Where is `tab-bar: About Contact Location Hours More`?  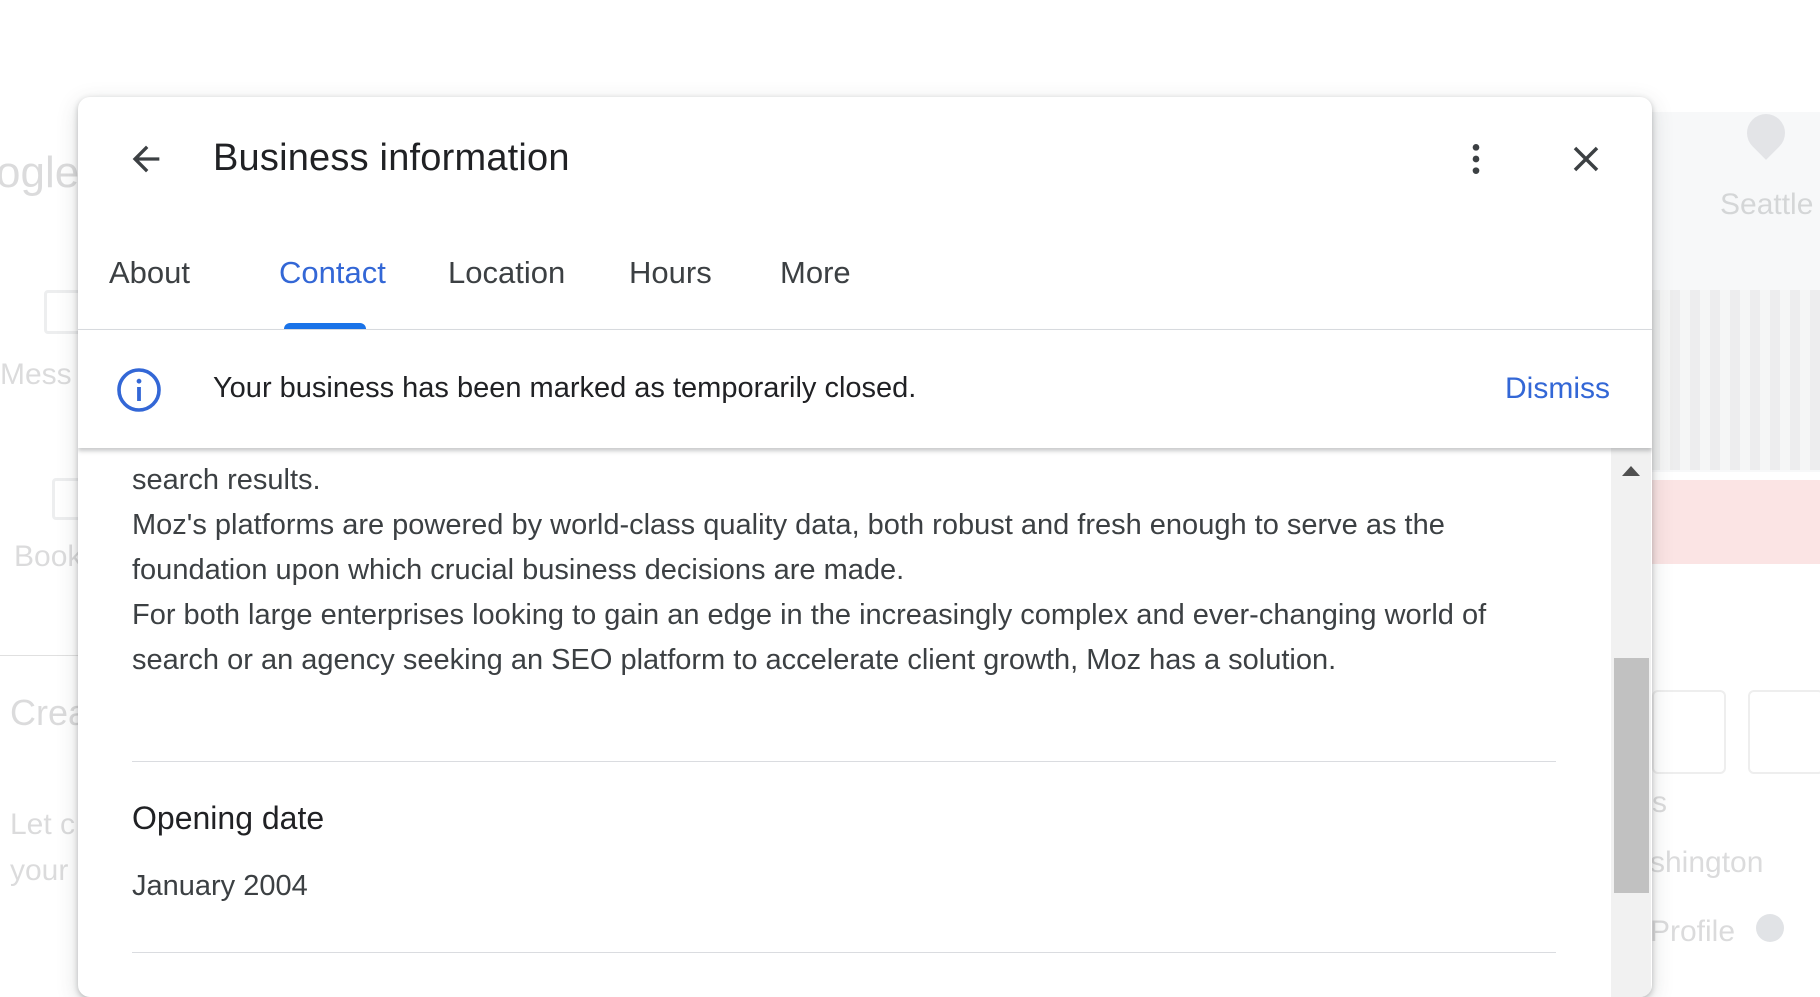 tab-bar: About Contact Location Hours More is located at coordinates (865, 274).